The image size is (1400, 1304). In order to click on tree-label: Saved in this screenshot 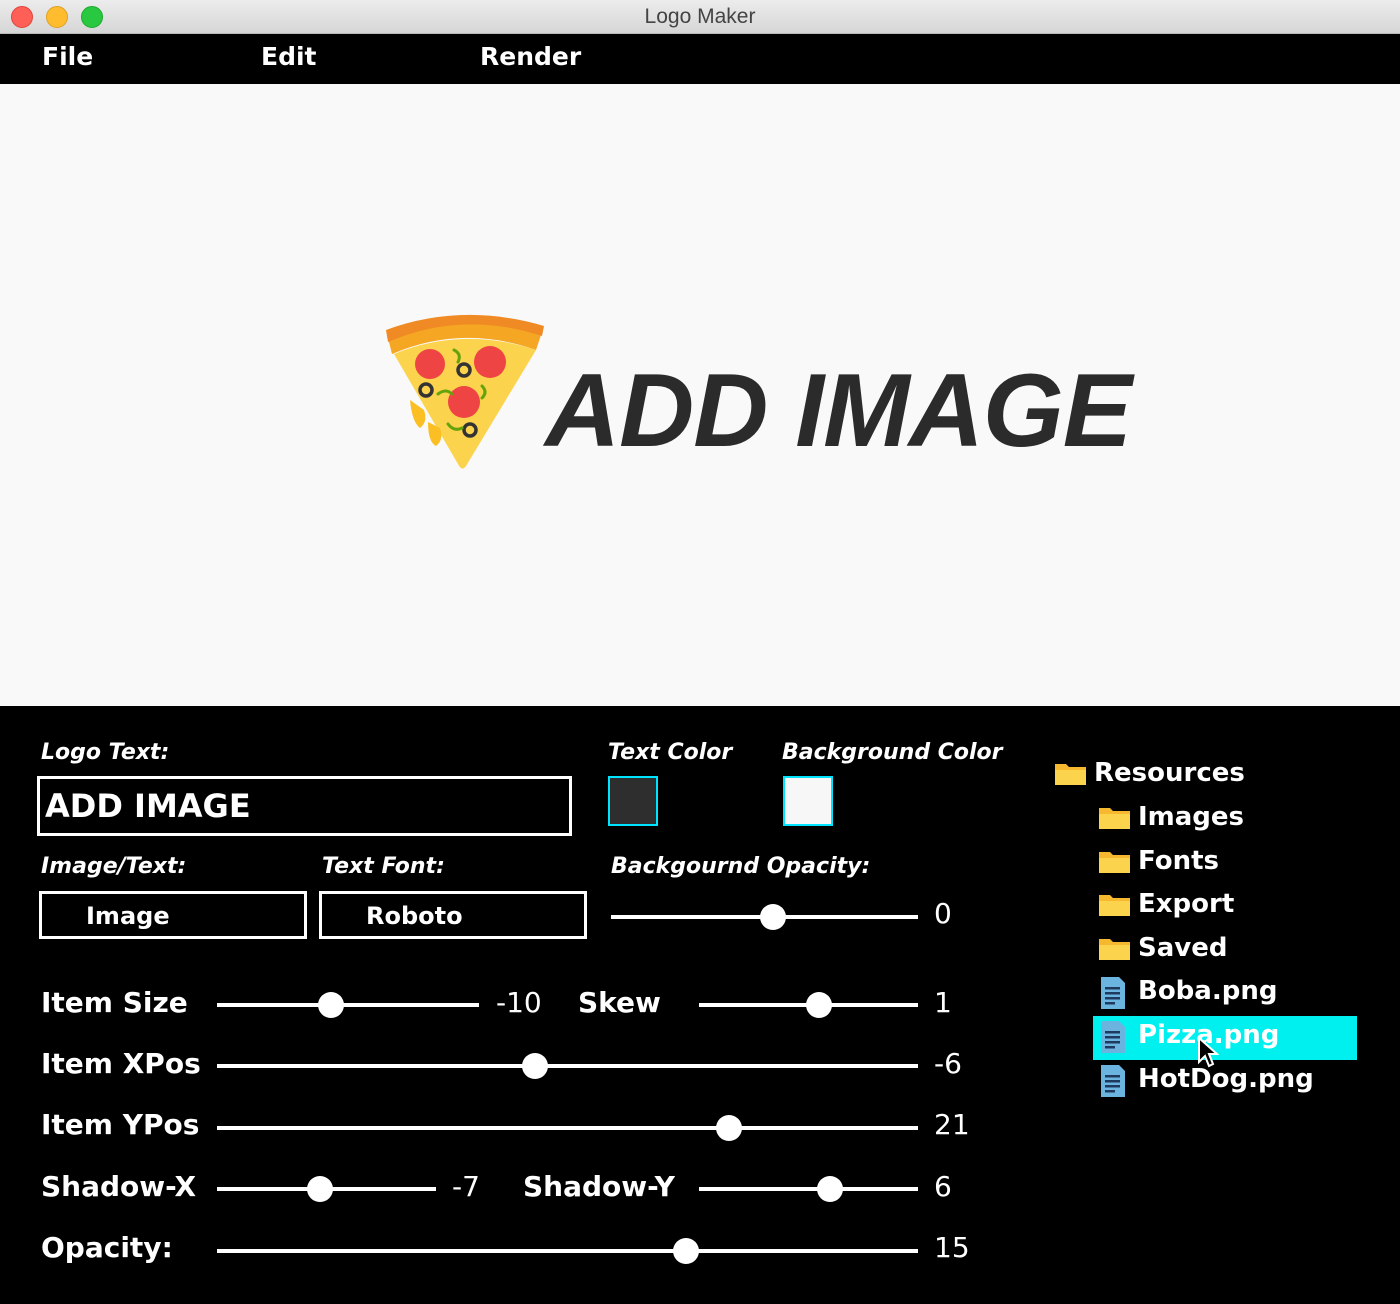, I will do `click(1183, 948)`.